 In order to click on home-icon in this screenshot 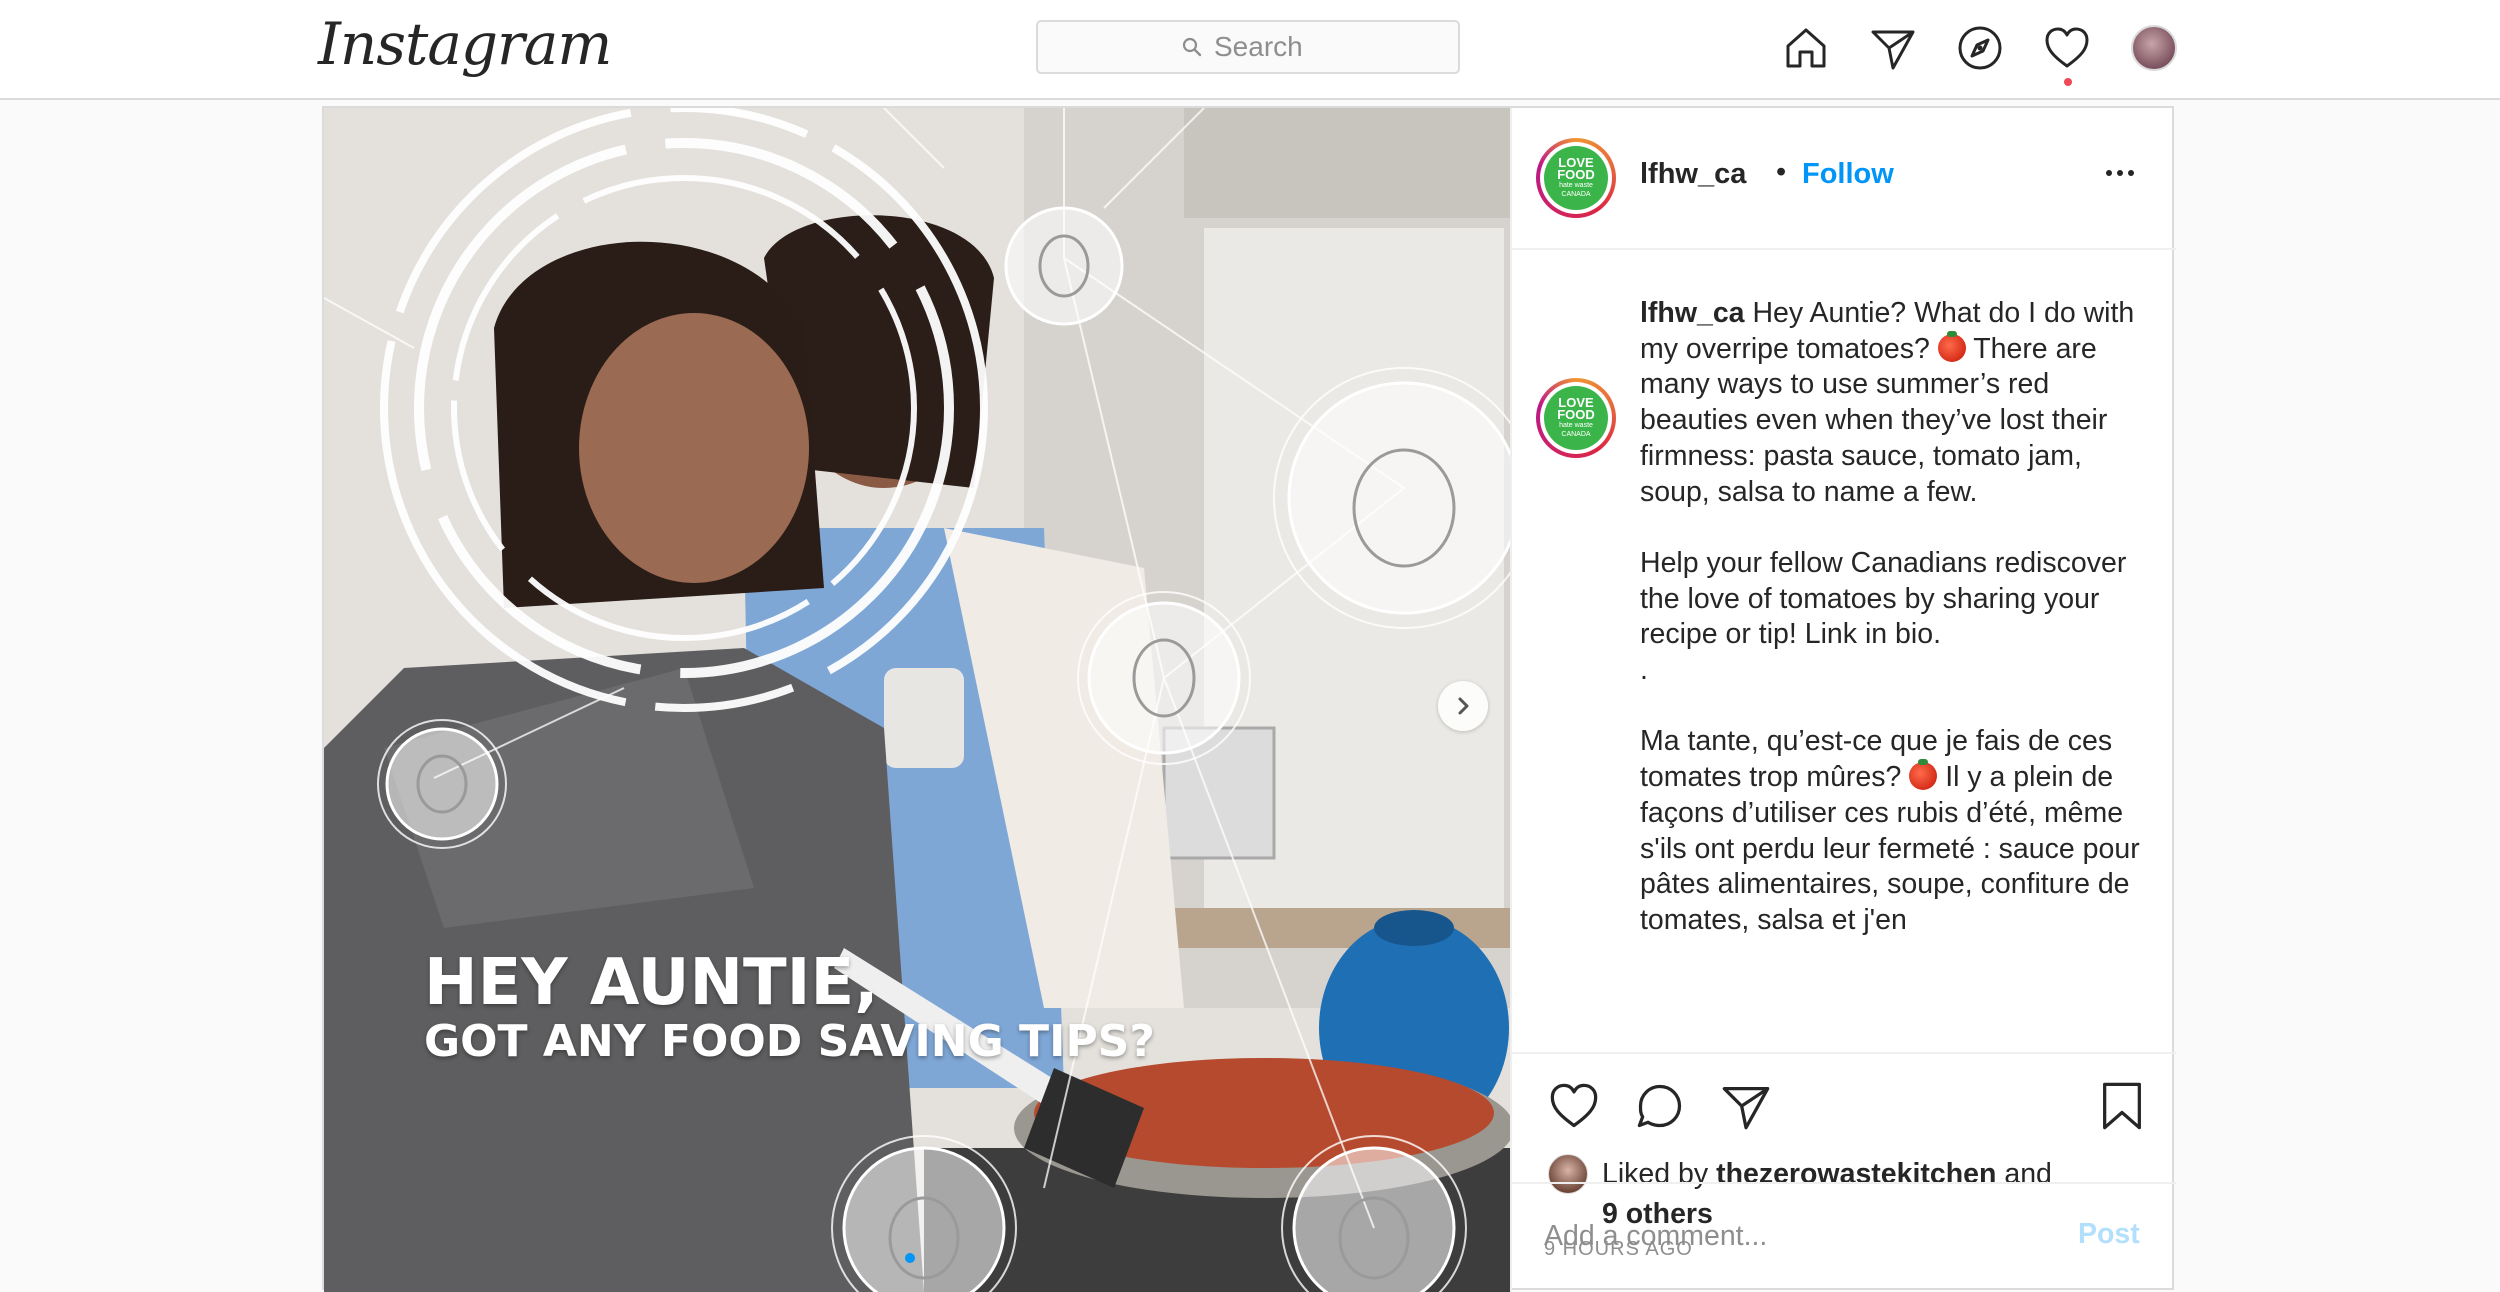, I will do `click(1806, 48)`.